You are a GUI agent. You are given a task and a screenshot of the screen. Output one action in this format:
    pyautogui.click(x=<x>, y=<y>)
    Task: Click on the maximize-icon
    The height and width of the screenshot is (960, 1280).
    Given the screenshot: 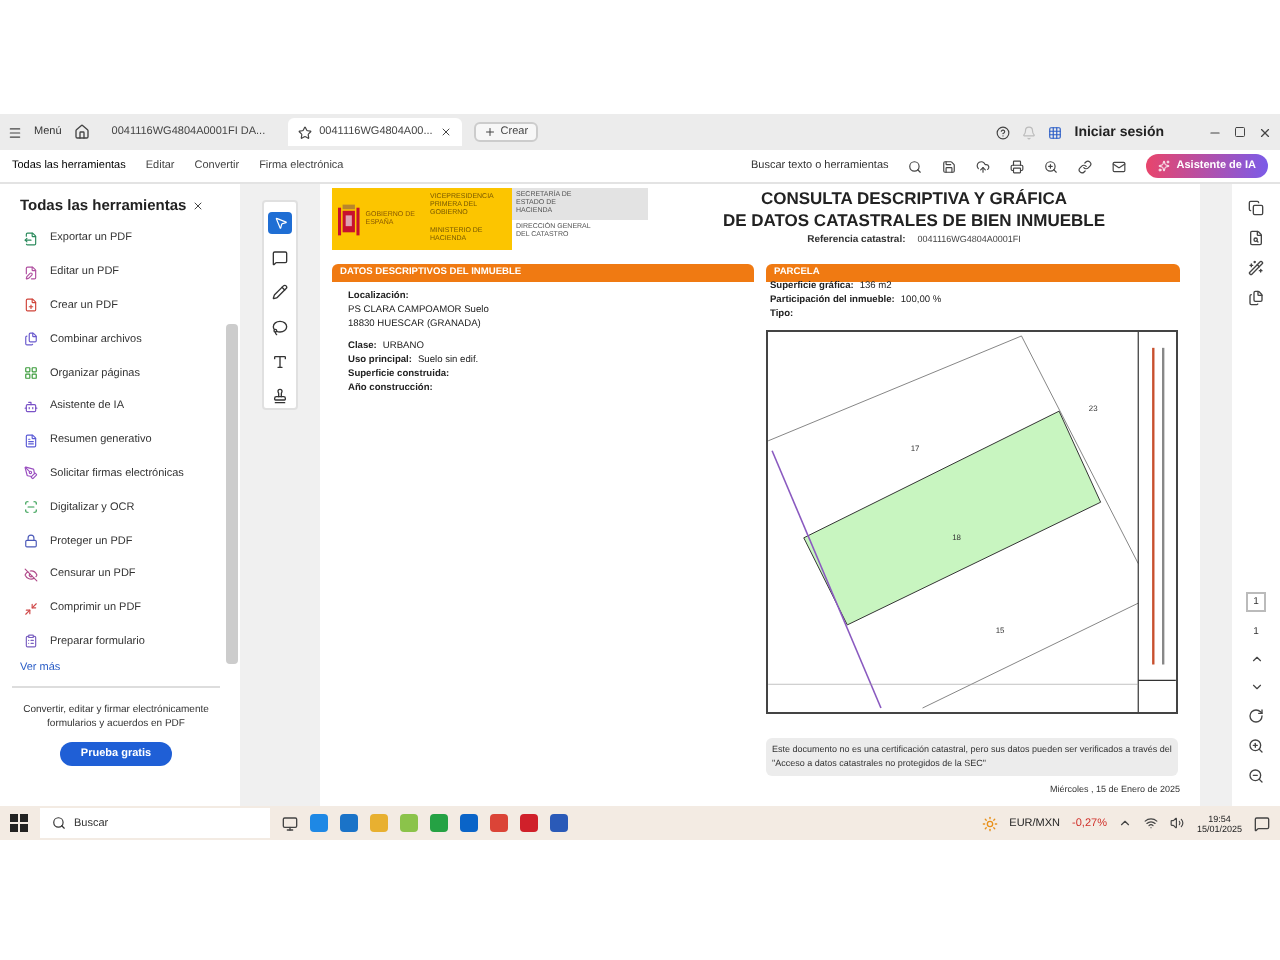 What is the action you would take?
    pyautogui.click(x=1240, y=132)
    